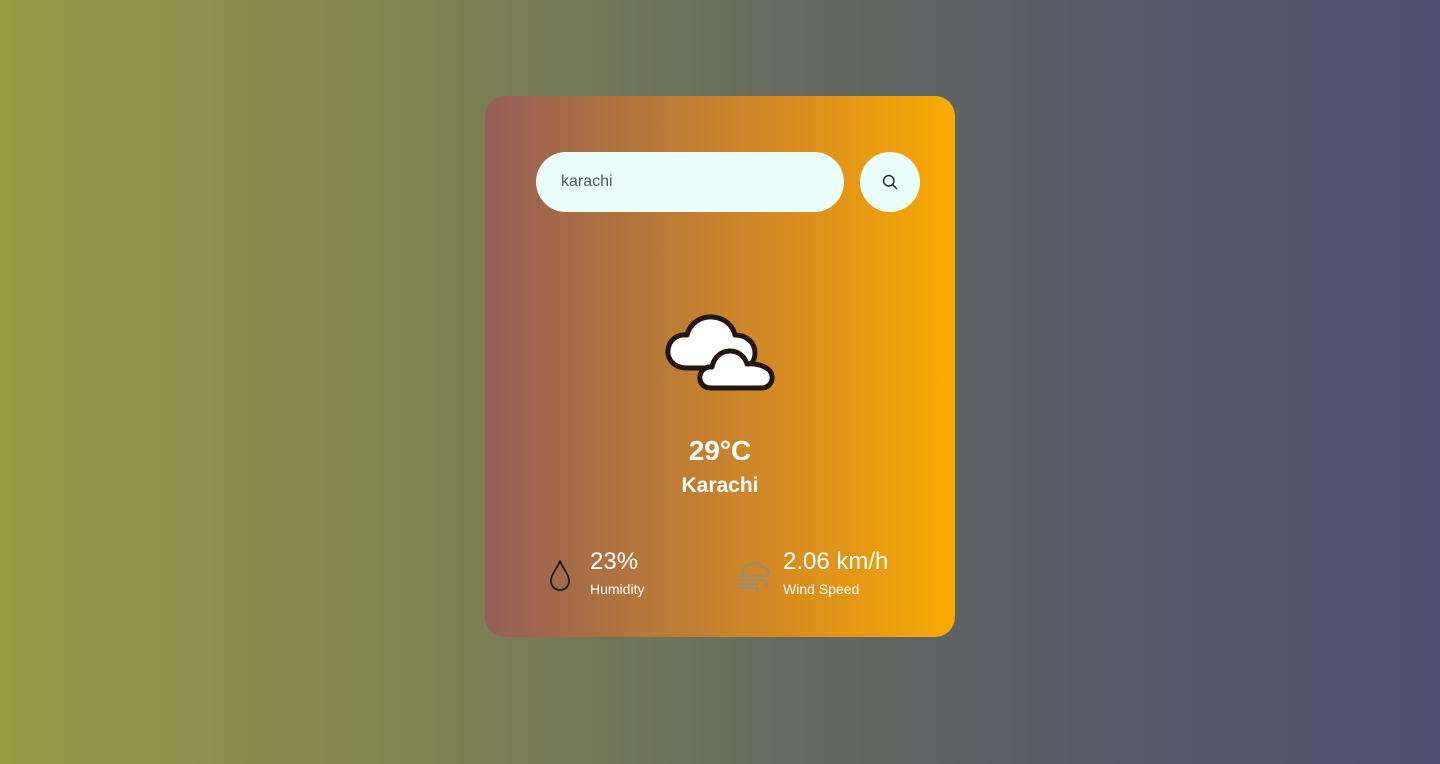 This screenshot has width=1440, height=764. What do you see at coordinates (720, 450) in the screenshot?
I see `temperature: 29°C` at bounding box center [720, 450].